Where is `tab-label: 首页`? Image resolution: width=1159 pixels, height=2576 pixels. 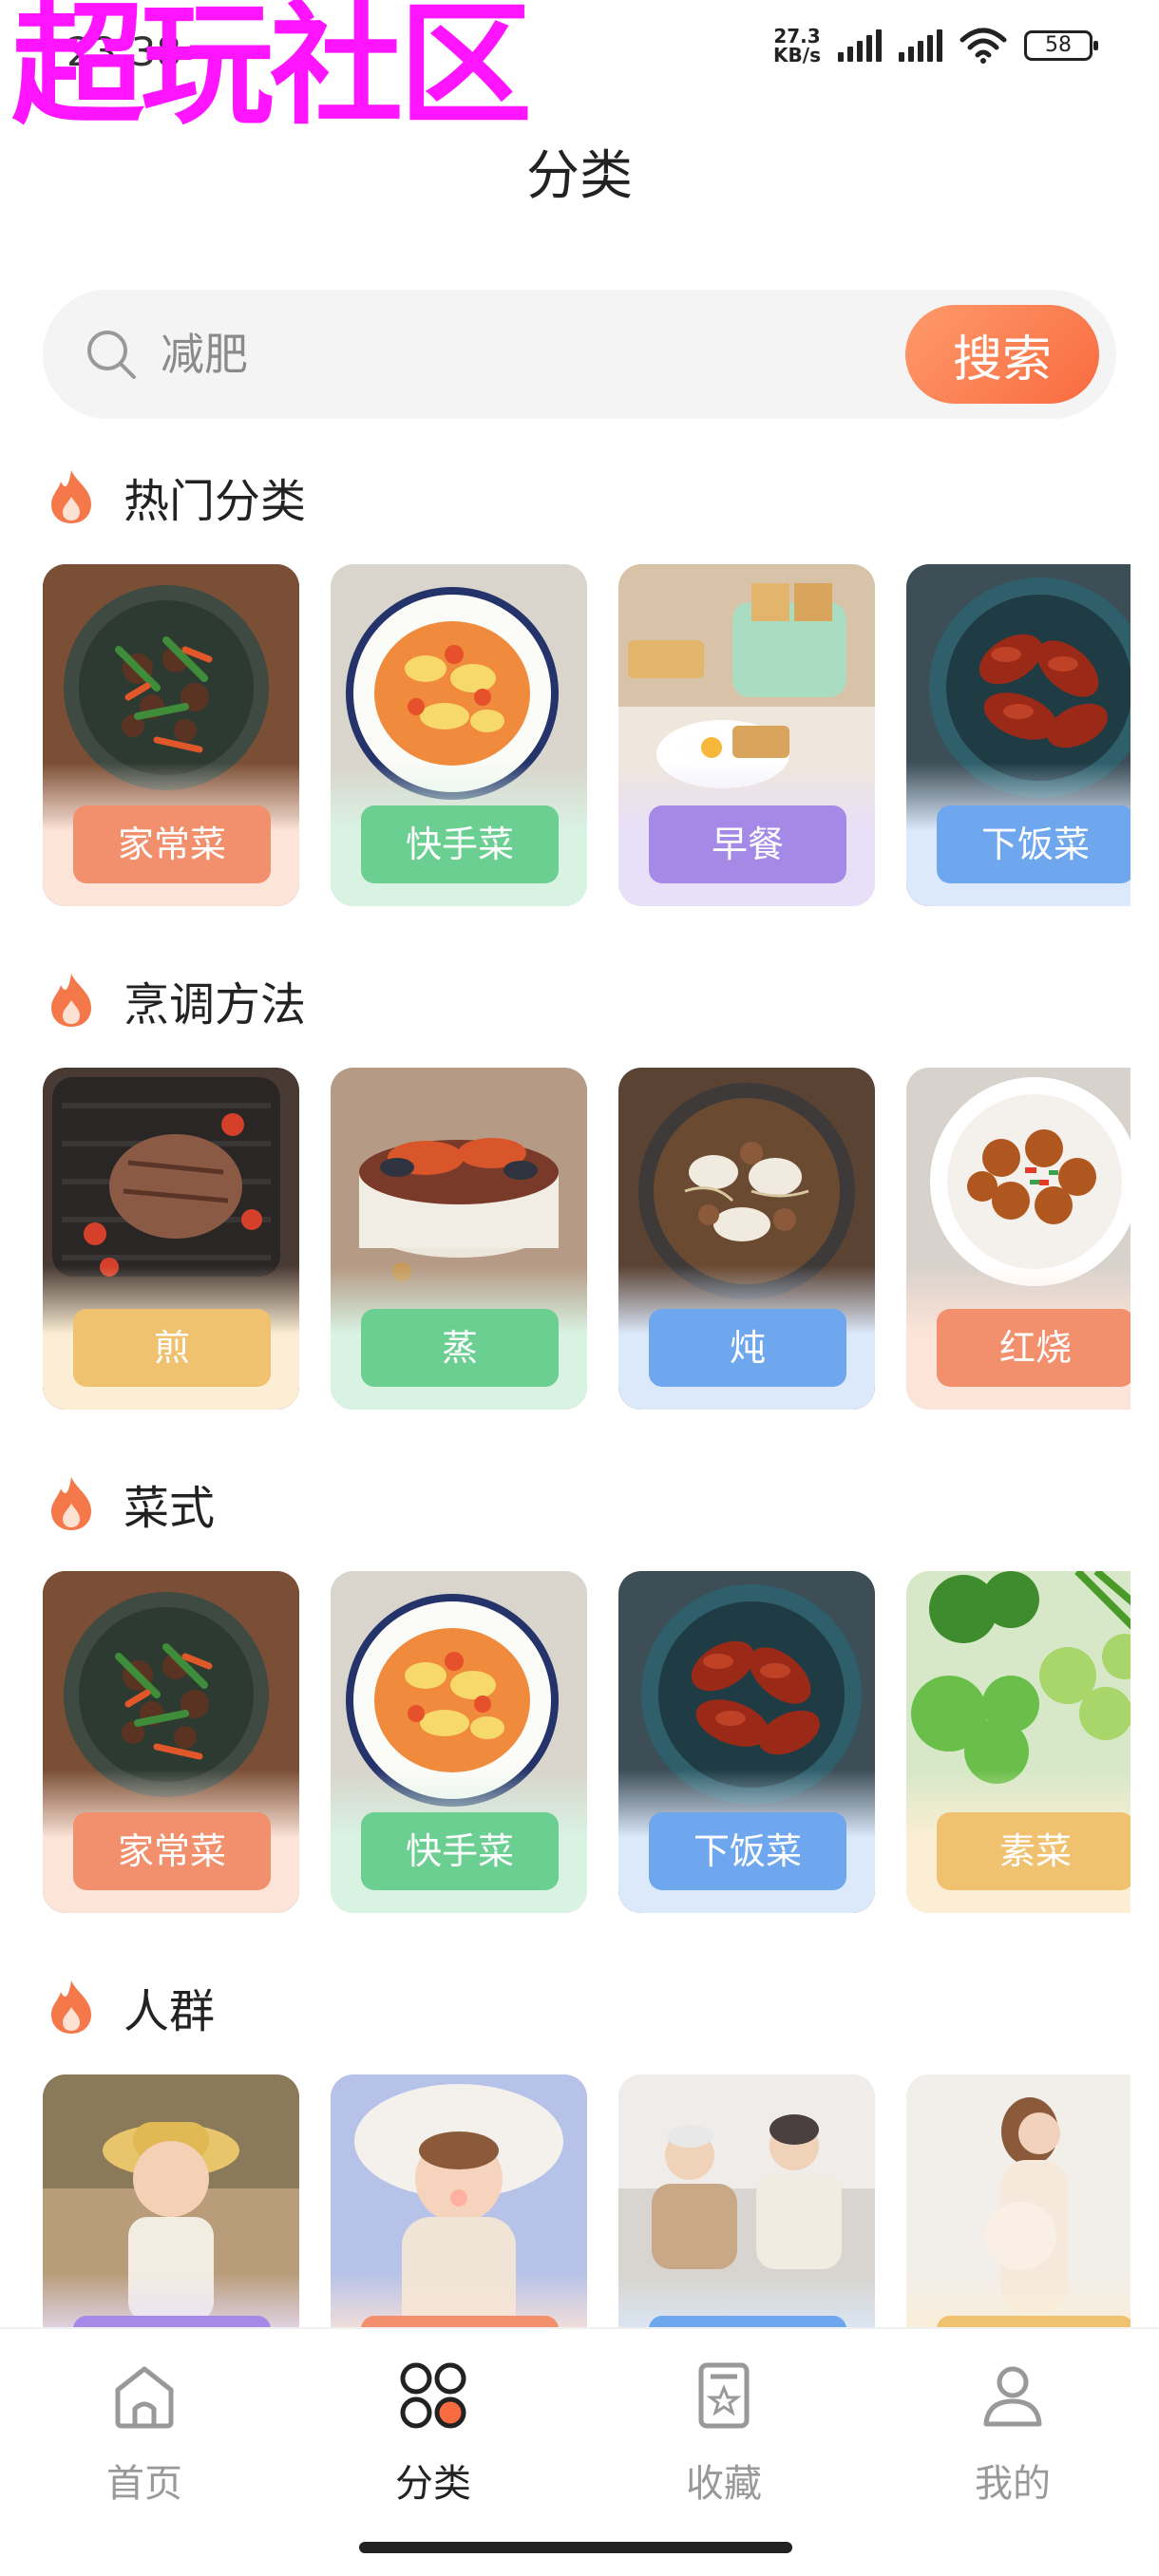
tab-label: 首页 is located at coordinates (144, 2484).